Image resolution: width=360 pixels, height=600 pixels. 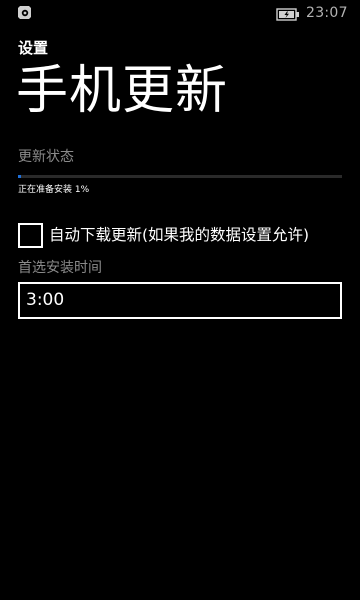 What do you see at coordinates (180, 176) in the screenshot?
I see `update-progress-bar` at bounding box center [180, 176].